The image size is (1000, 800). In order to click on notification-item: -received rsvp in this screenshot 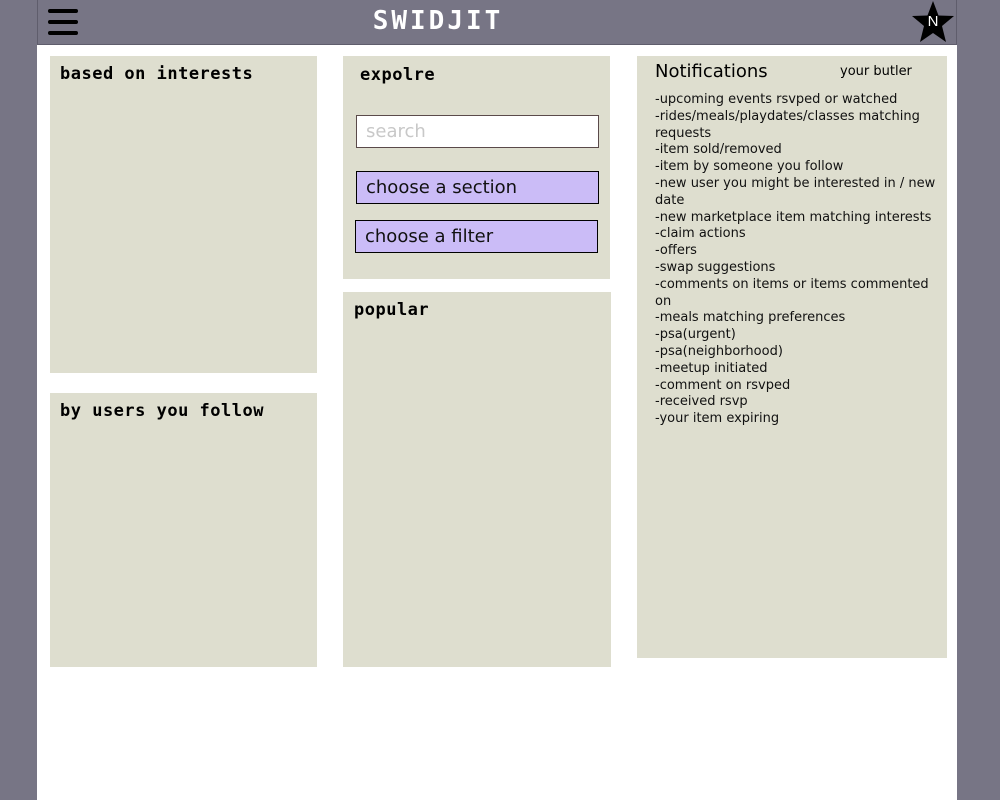, I will do `click(701, 402)`.